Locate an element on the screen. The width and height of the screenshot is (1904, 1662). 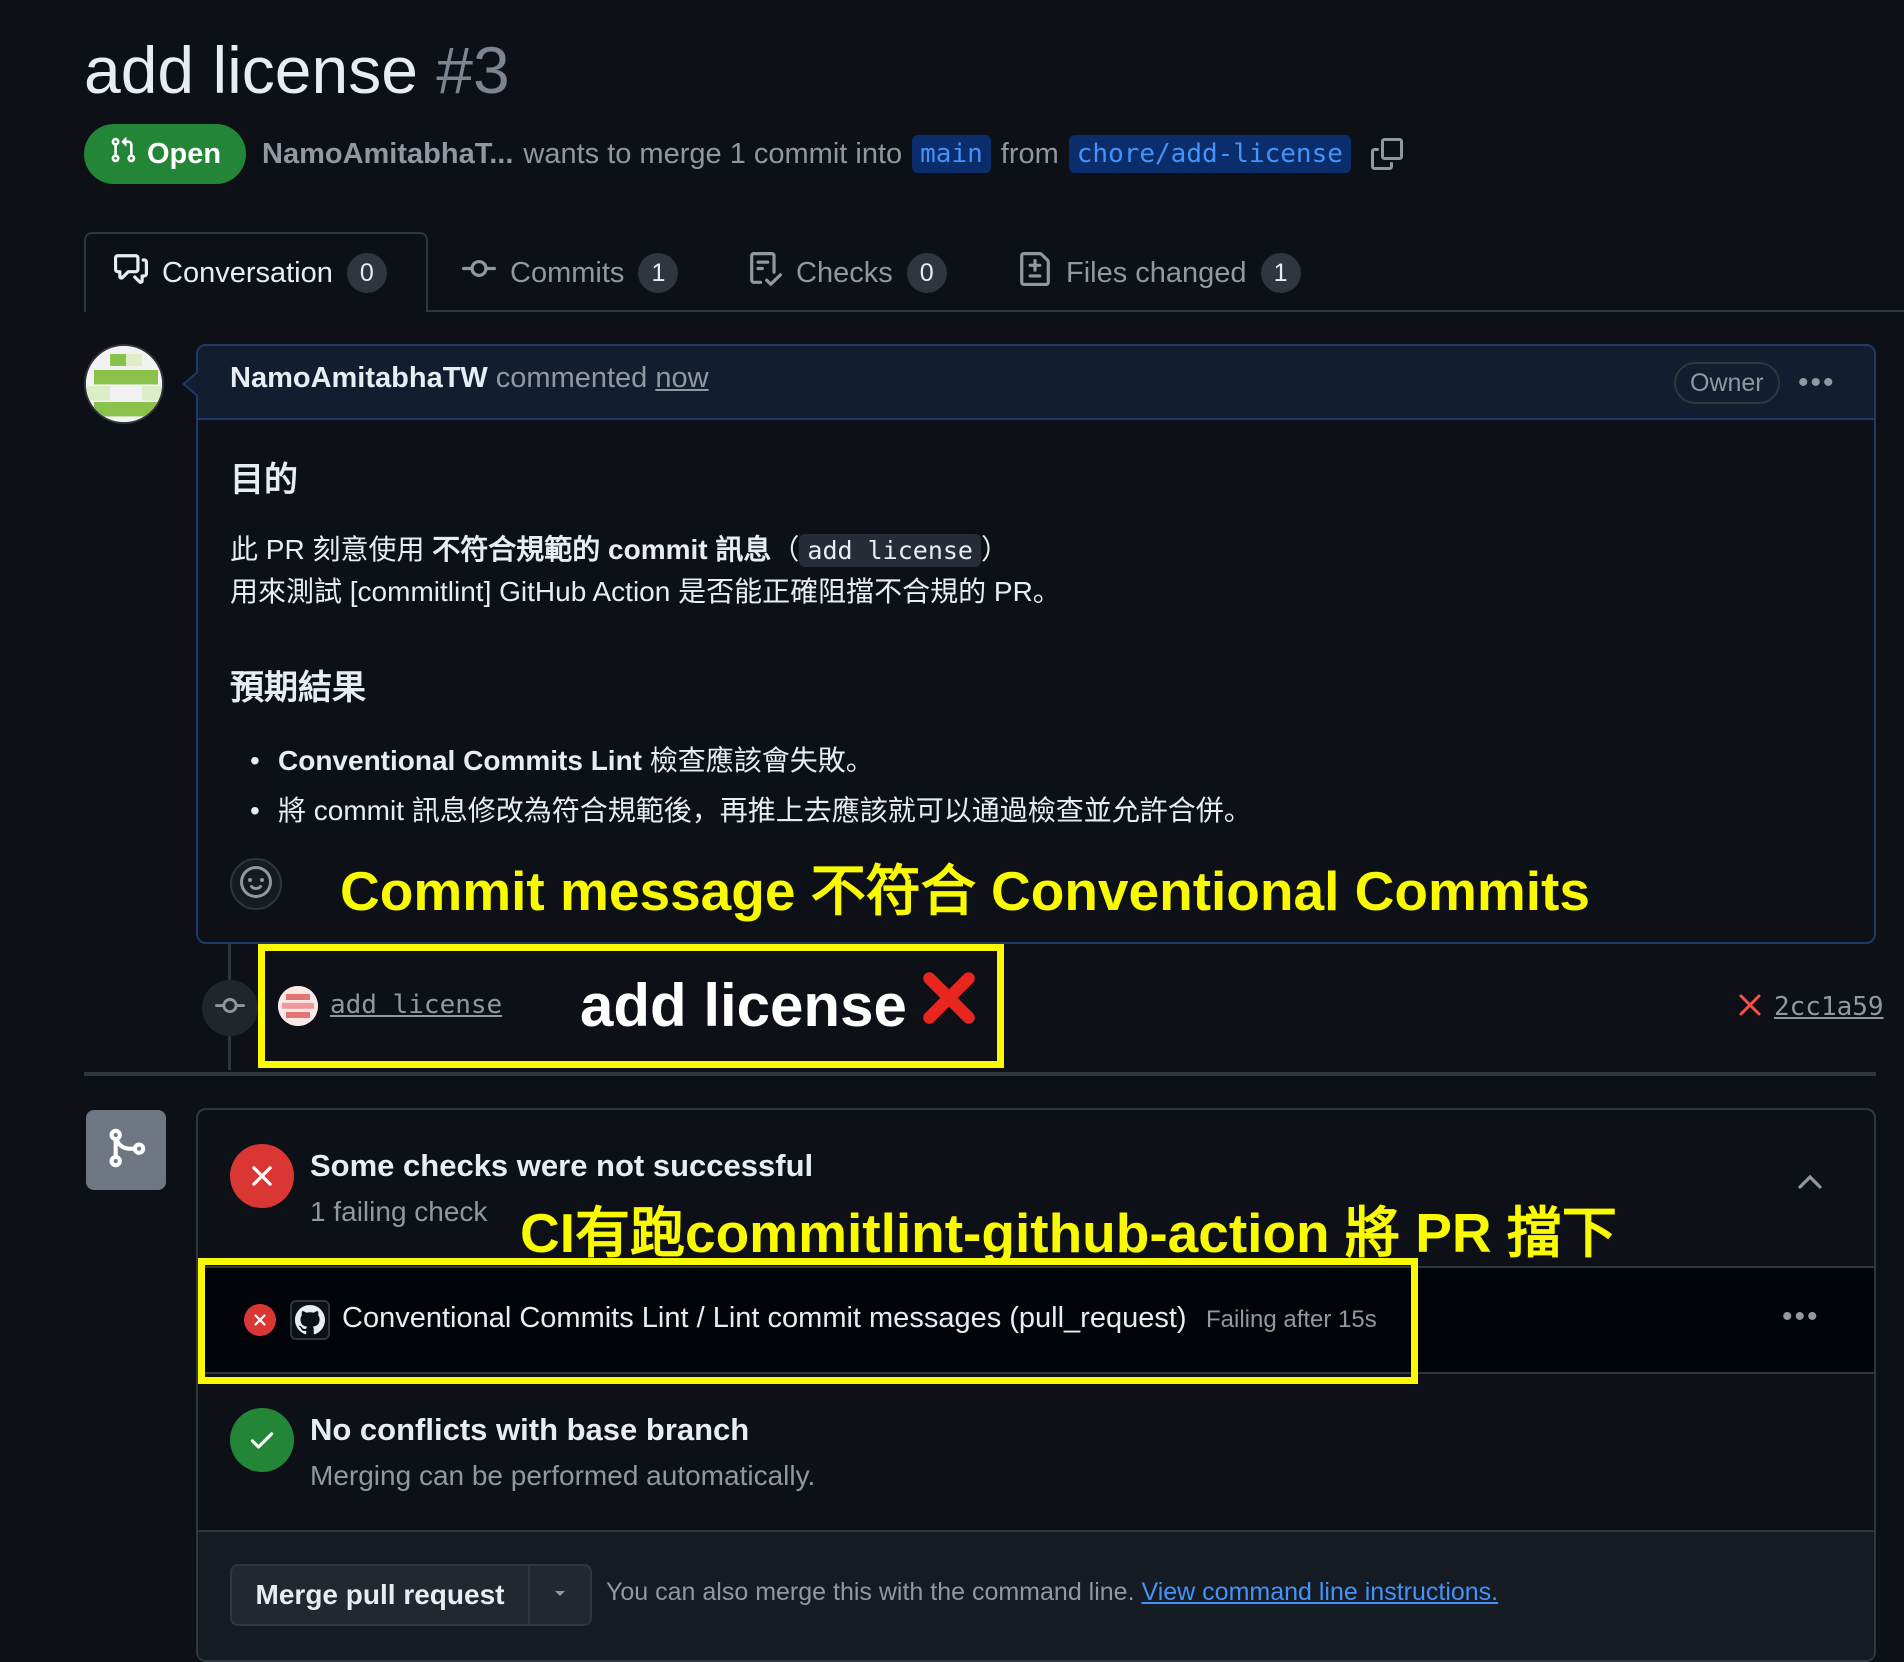
tab-checks: Checks 0 is located at coordinates (847, 273).